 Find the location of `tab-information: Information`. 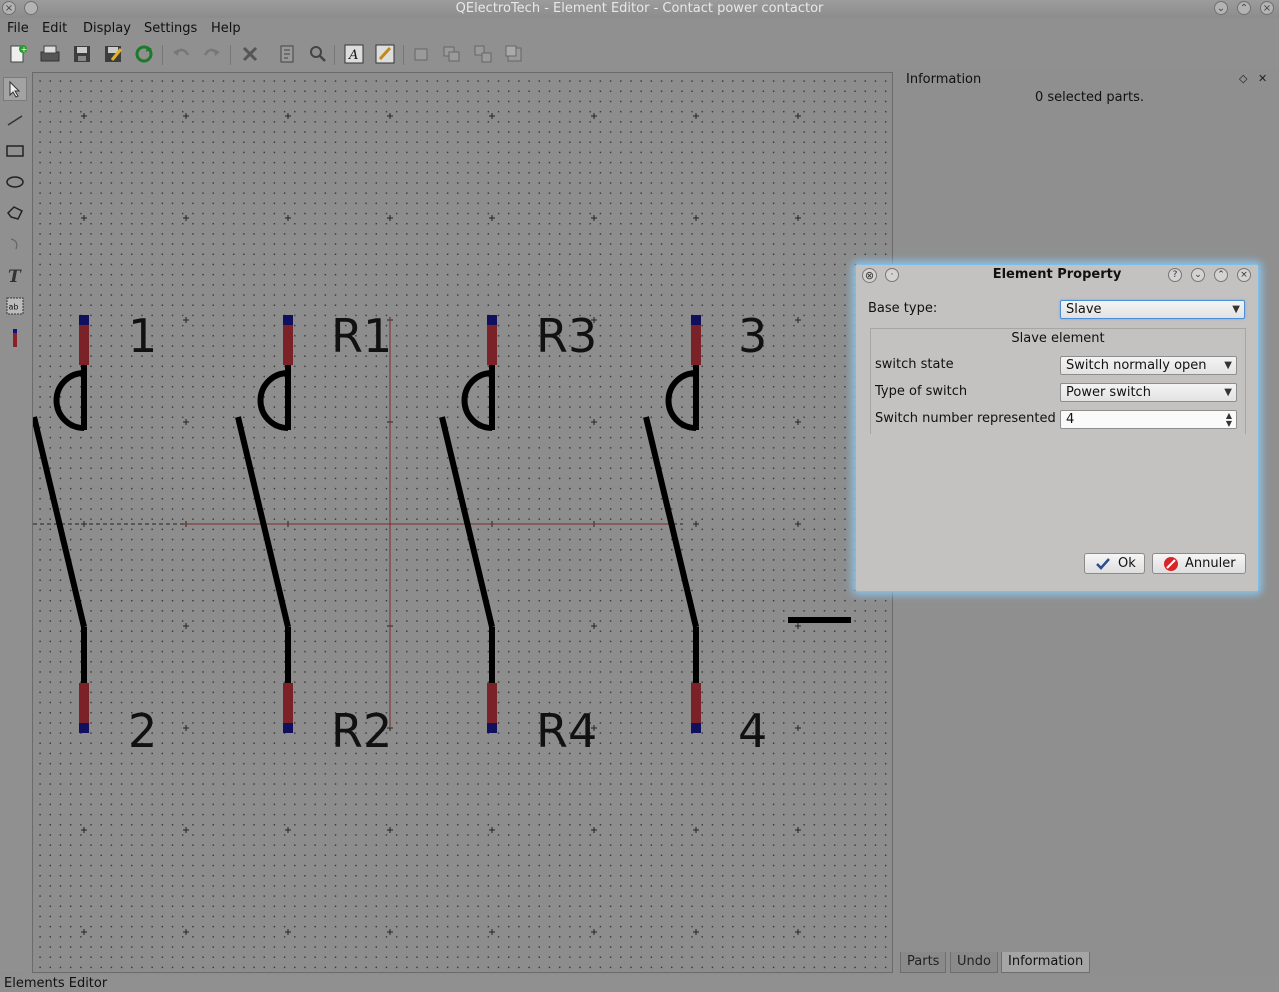

tab-information: Information is located at coordinates (1046, 962).